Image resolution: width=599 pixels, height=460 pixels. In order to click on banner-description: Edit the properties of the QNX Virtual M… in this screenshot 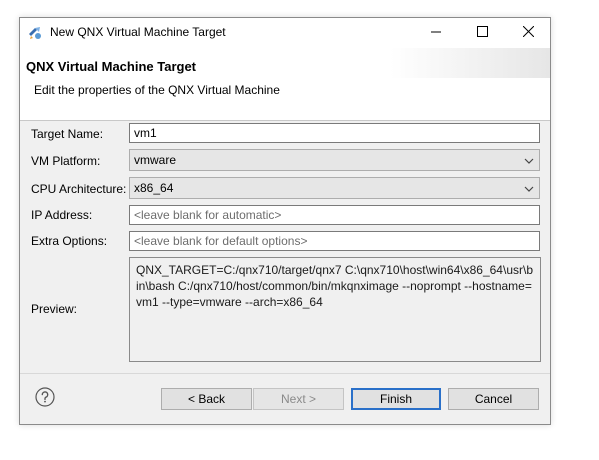, I will do `click(157, 90)`.